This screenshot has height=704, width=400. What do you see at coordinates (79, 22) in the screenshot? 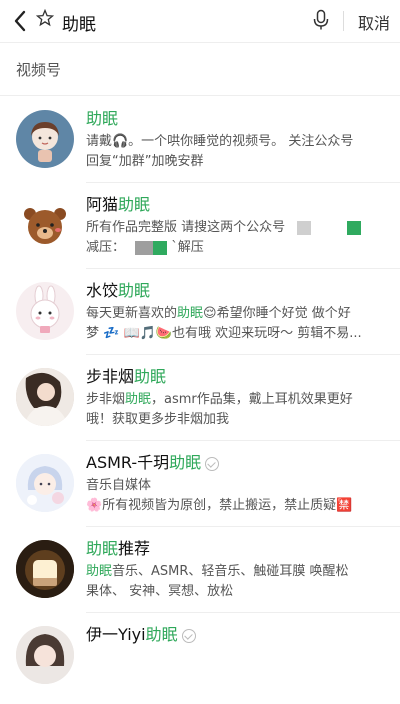
I see `search-input: 助眠` at bounding box center [79, 22].